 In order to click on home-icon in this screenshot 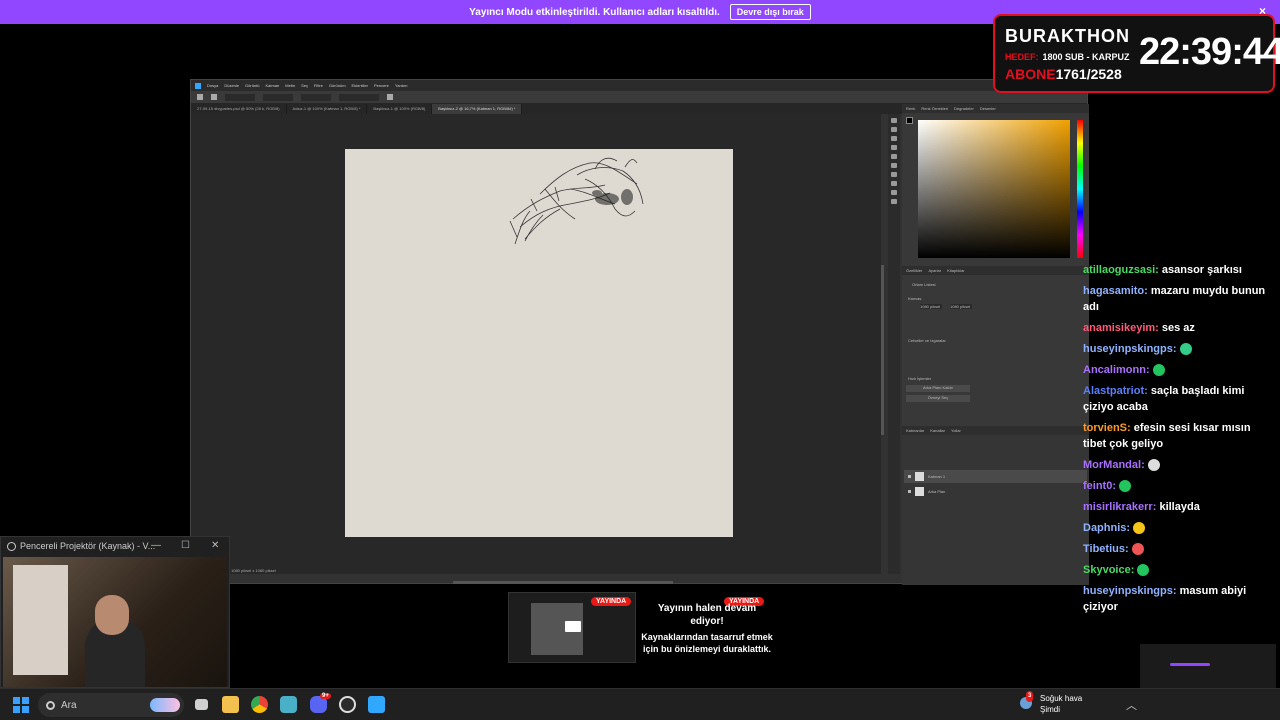, I will do `click(200, 97)`.